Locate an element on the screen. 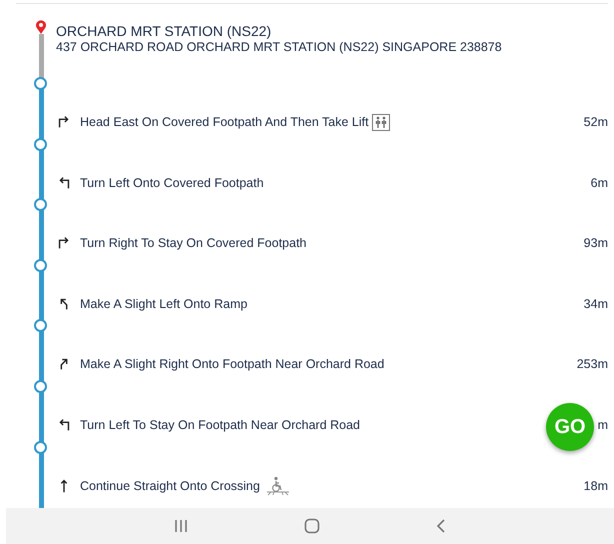  location-pin-icon is located at coordinates (41, 27).